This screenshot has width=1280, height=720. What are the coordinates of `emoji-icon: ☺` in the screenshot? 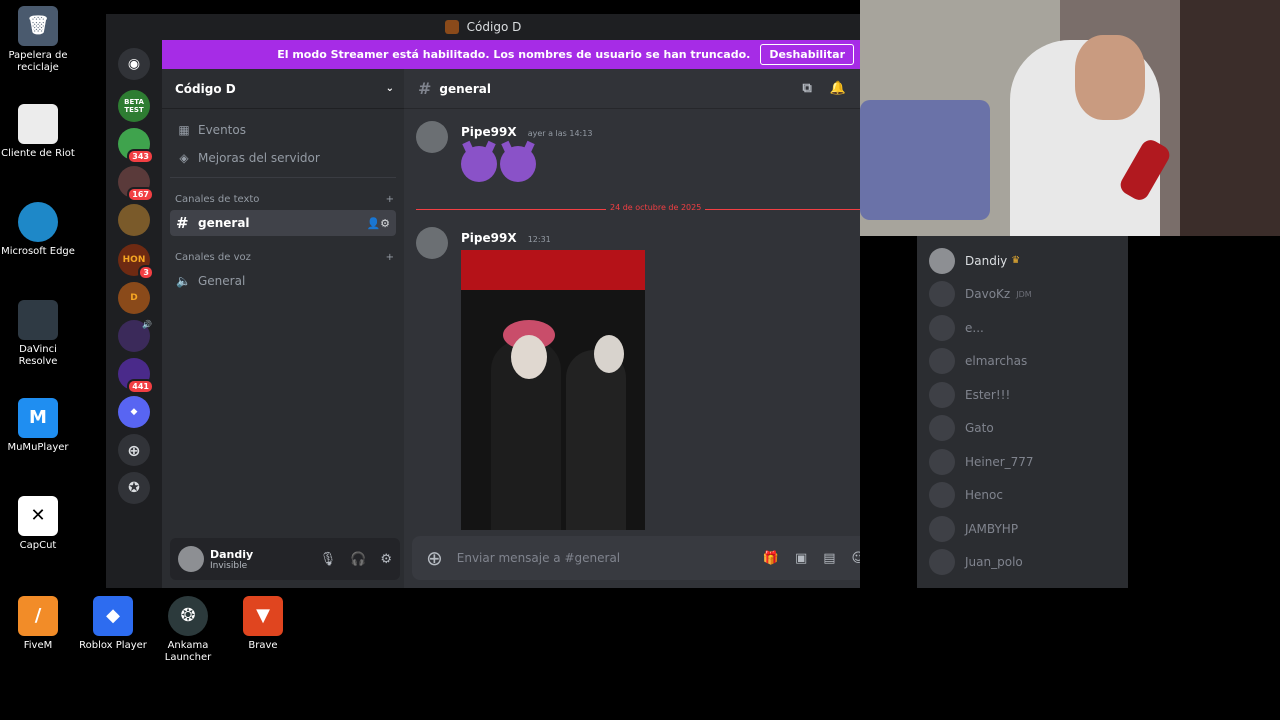 It's located at (856, 558).